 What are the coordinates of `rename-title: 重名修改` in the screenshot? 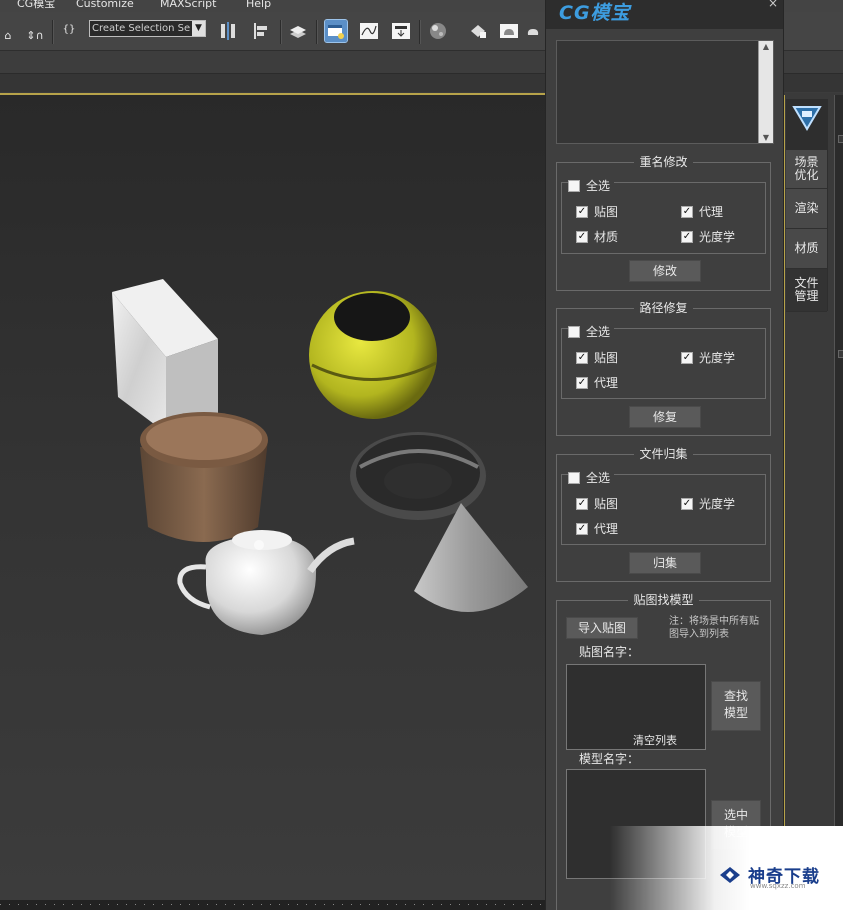 It's located at (663, 162).